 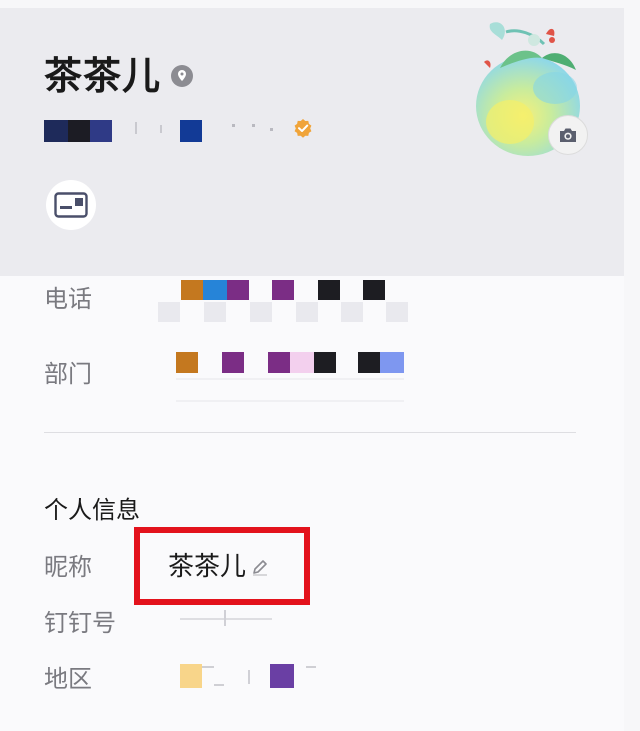 What do you see at coordinates (207, 567) in the screenshot?
I see `nickname-value: 茶茶儿` at bounding box center [207, 567].